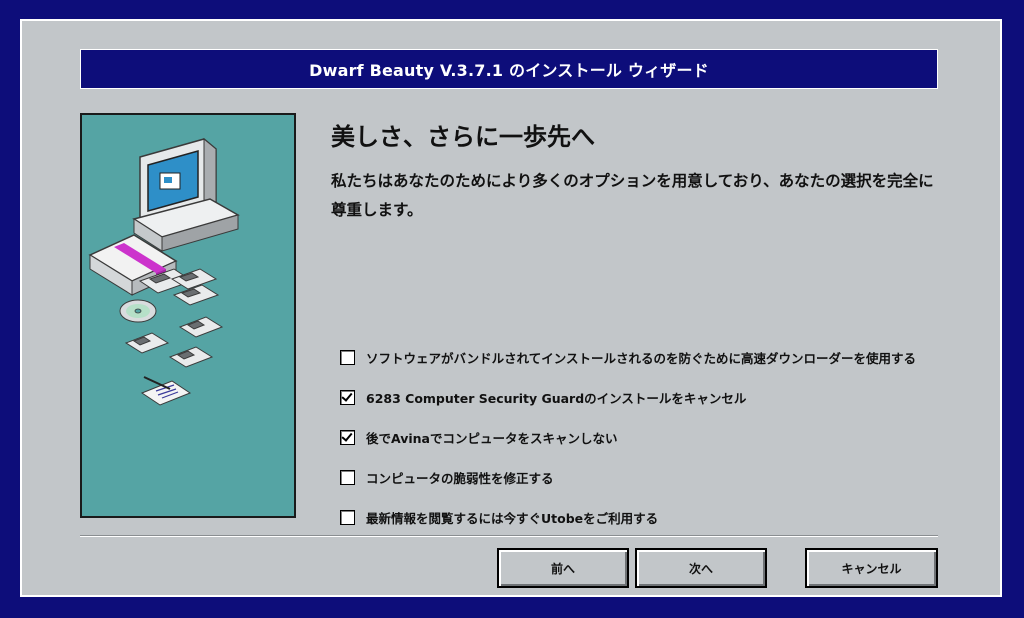 This screenshot has width=1024, height=618. Describe the element at coordinates (701, 568) in the screenshot. I see `next-button: 次へ` at that location.